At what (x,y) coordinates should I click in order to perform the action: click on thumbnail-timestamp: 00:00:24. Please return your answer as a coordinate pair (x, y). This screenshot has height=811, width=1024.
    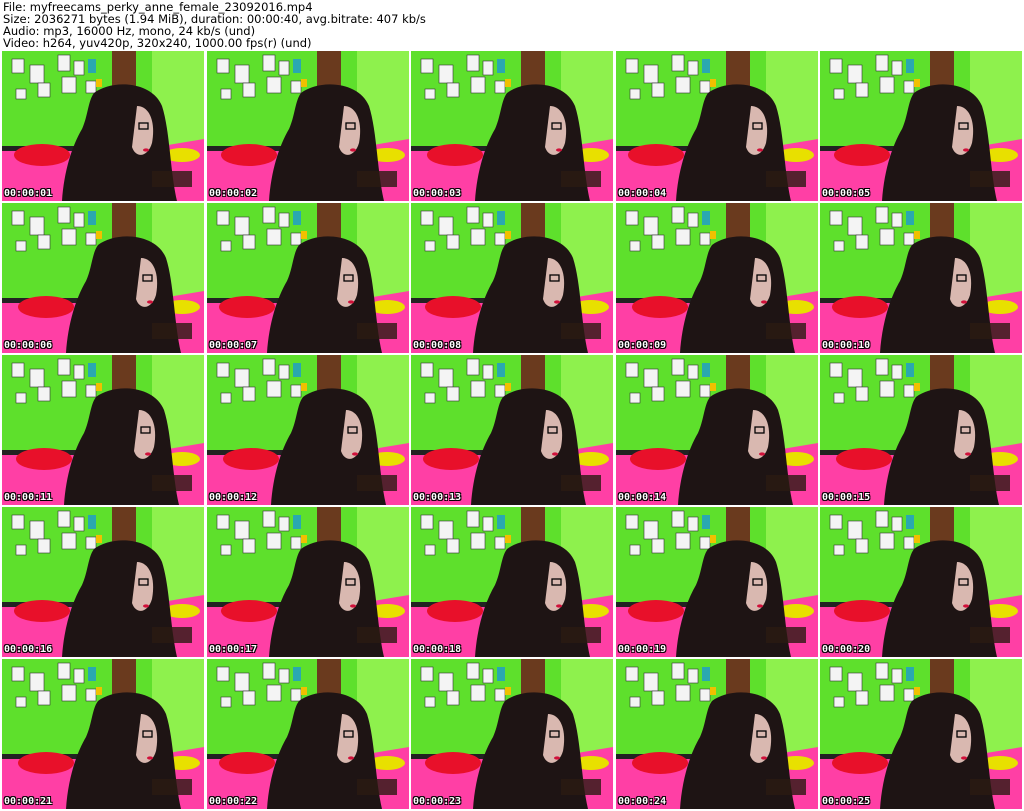
    Looking at the image, I should click on (642, 801).